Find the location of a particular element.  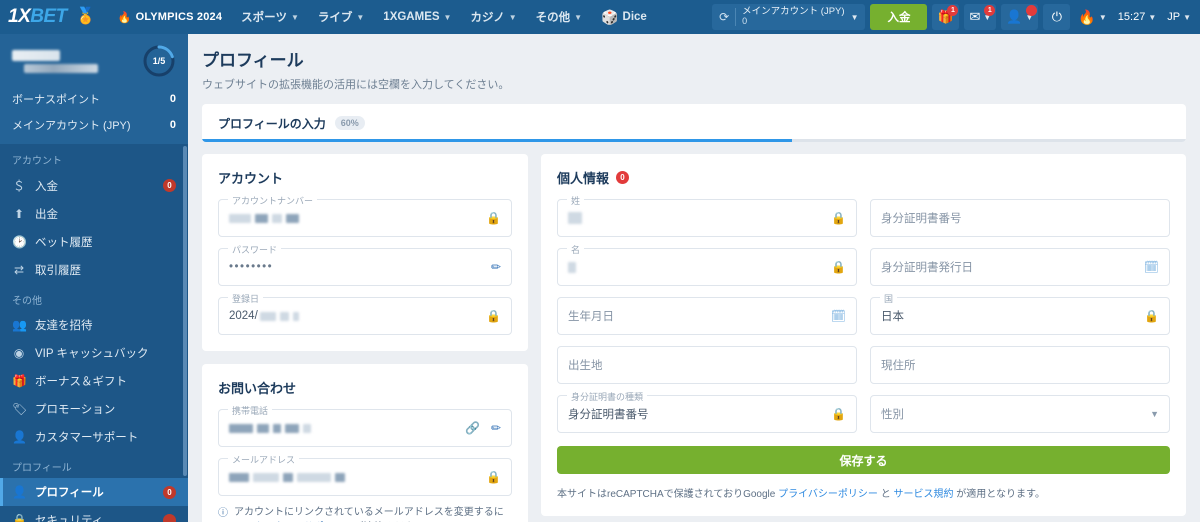

birthplace-field: 出生地 is located at coordinates (707, 365).